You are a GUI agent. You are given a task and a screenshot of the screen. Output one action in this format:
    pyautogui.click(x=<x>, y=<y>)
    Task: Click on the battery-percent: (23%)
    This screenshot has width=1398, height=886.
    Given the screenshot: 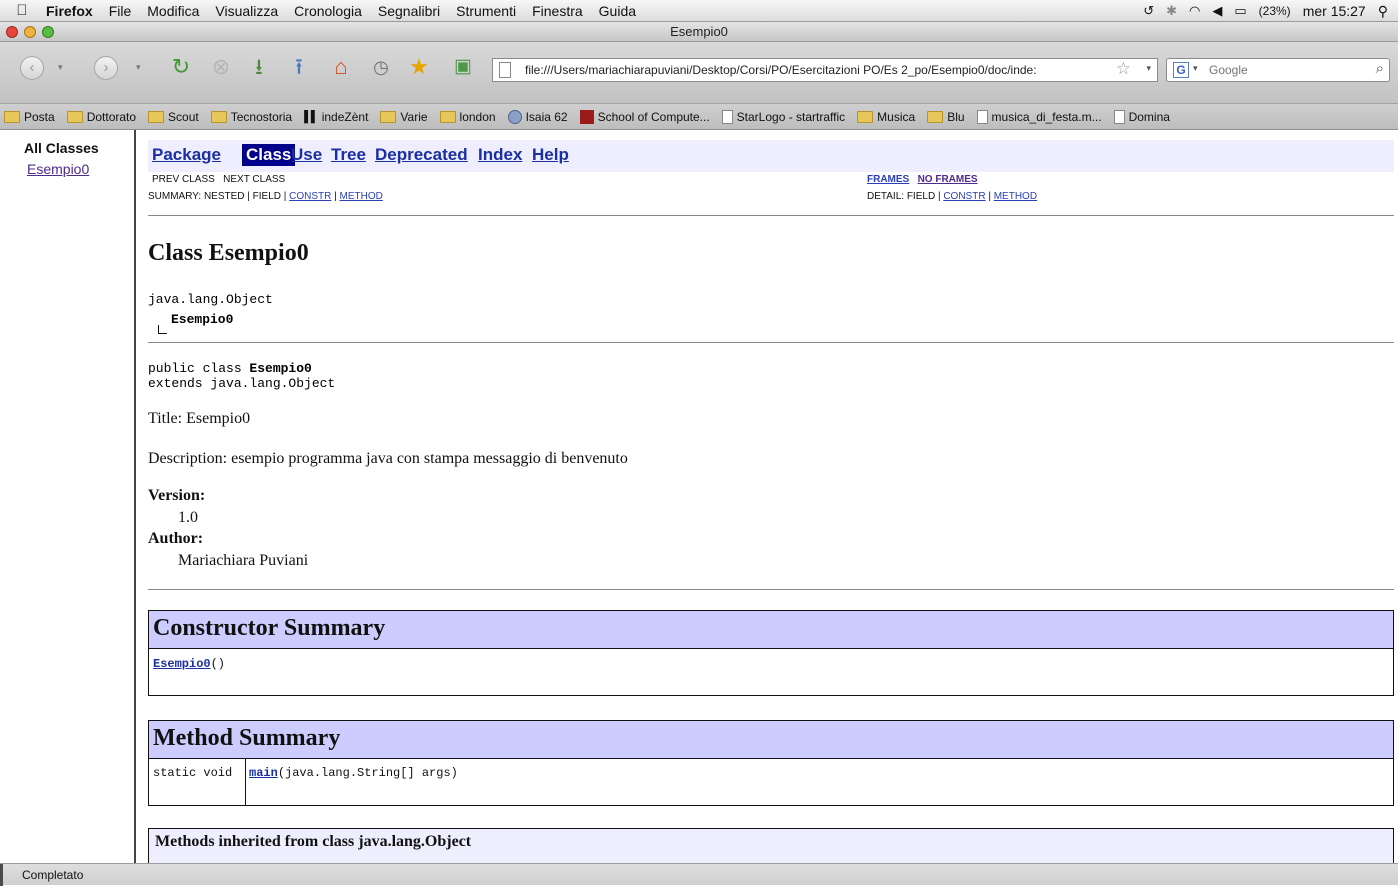 What is the action you would take?
    pyautogui.click(x=1274, y=11)
    